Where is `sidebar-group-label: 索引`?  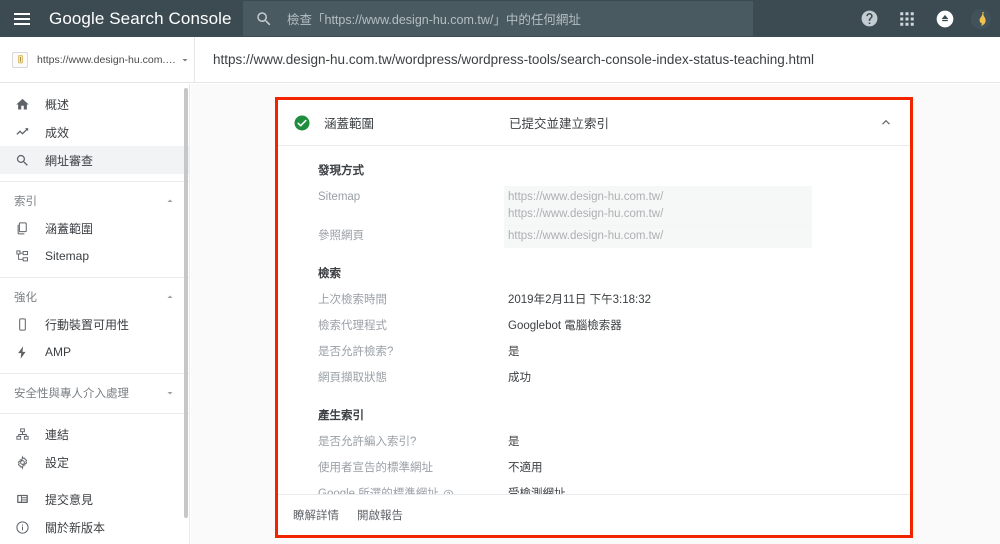
sidebar-group-label: 索引 is located at coordinates (25, 202).